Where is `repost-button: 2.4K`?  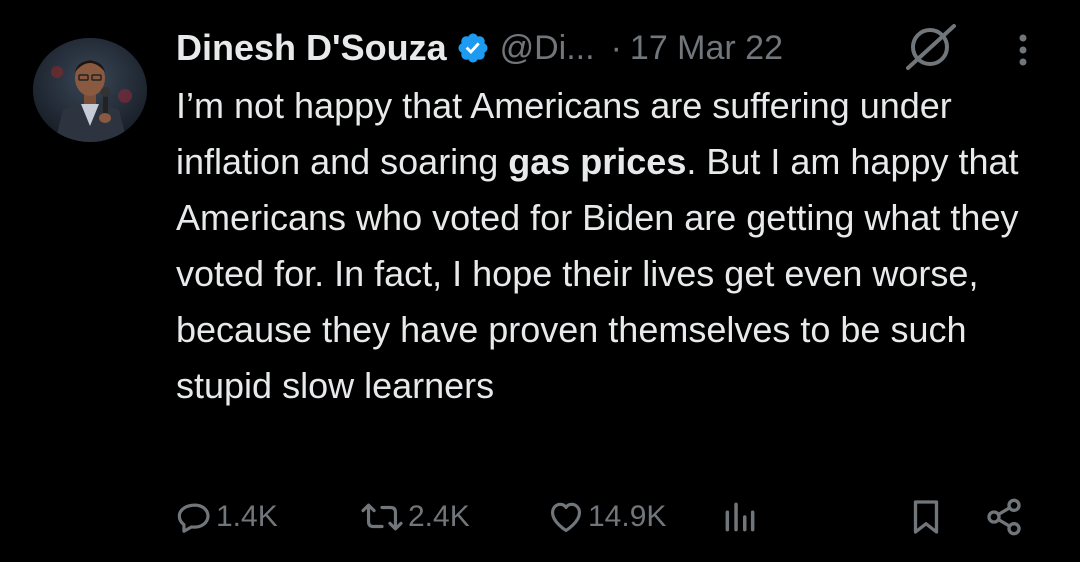
repost-button: 2.4K is located at coordinates (414, 517).